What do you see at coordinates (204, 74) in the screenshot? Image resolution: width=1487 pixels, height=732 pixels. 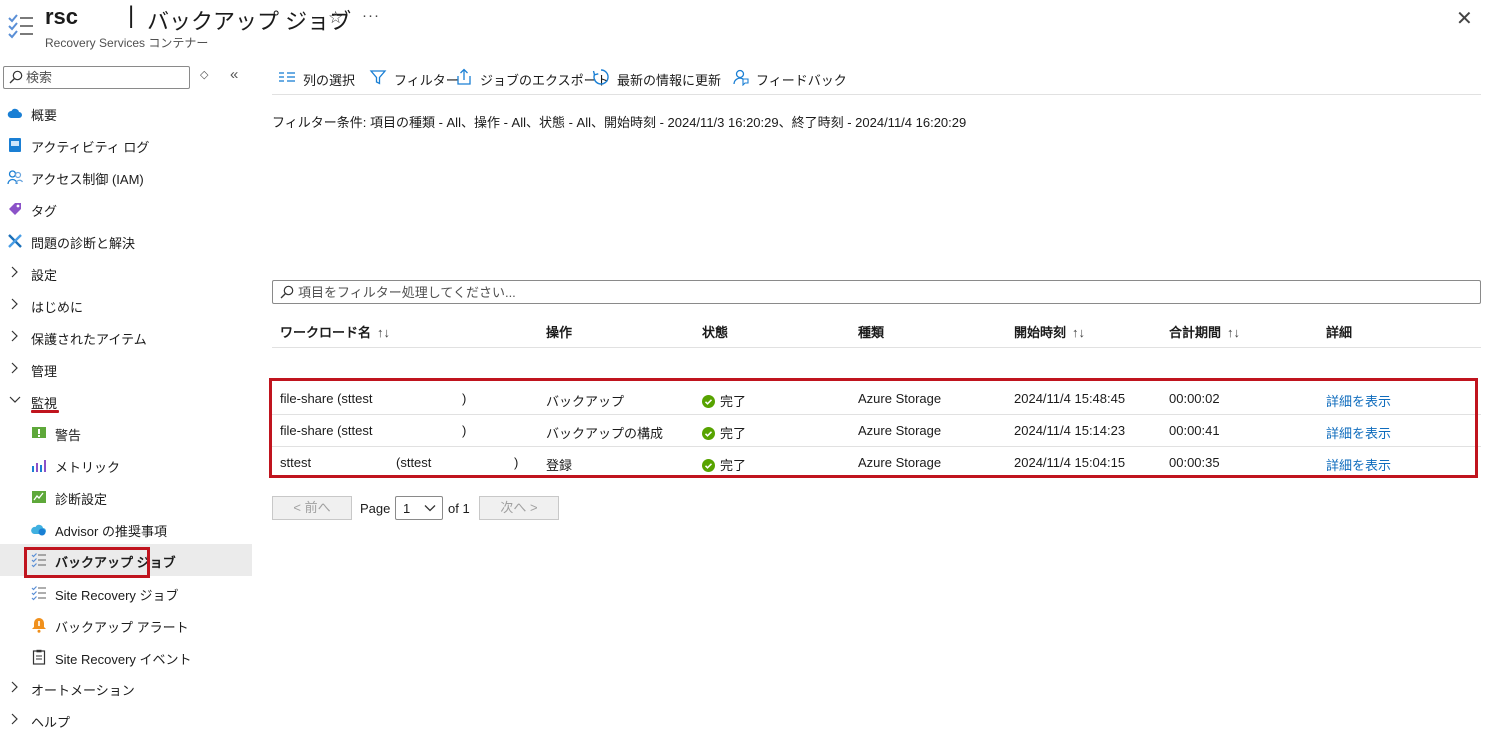 I see `expand-collapse-all-icon: ◇` at bounding box center [204, 74].